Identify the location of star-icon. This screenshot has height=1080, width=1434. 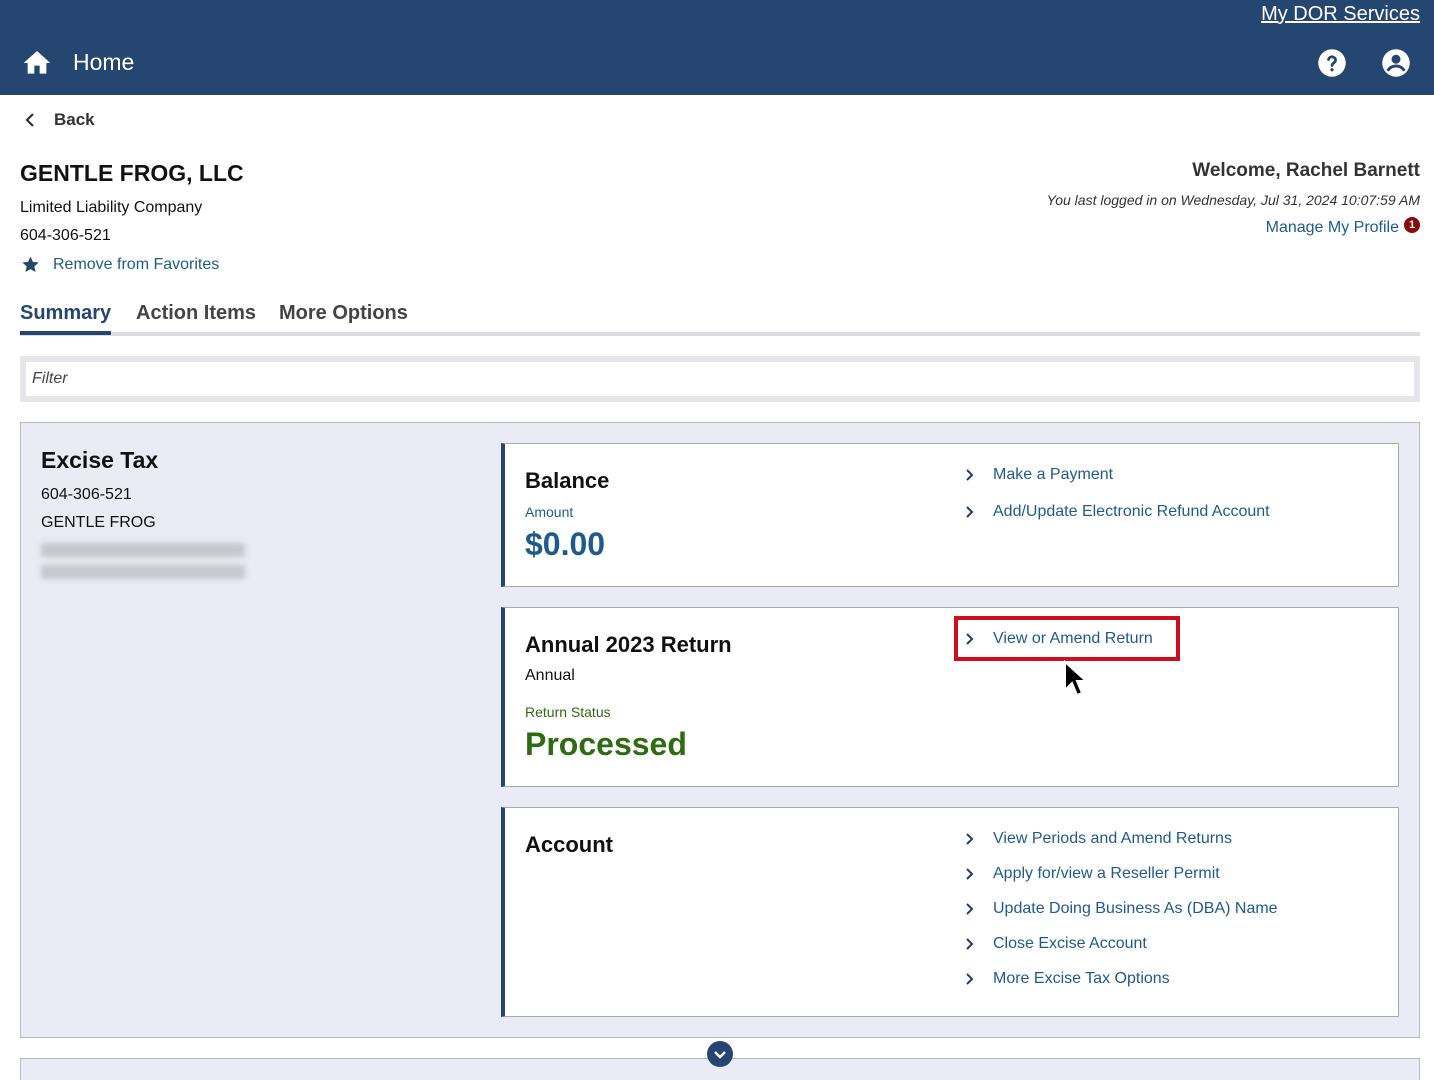
(30, 264).